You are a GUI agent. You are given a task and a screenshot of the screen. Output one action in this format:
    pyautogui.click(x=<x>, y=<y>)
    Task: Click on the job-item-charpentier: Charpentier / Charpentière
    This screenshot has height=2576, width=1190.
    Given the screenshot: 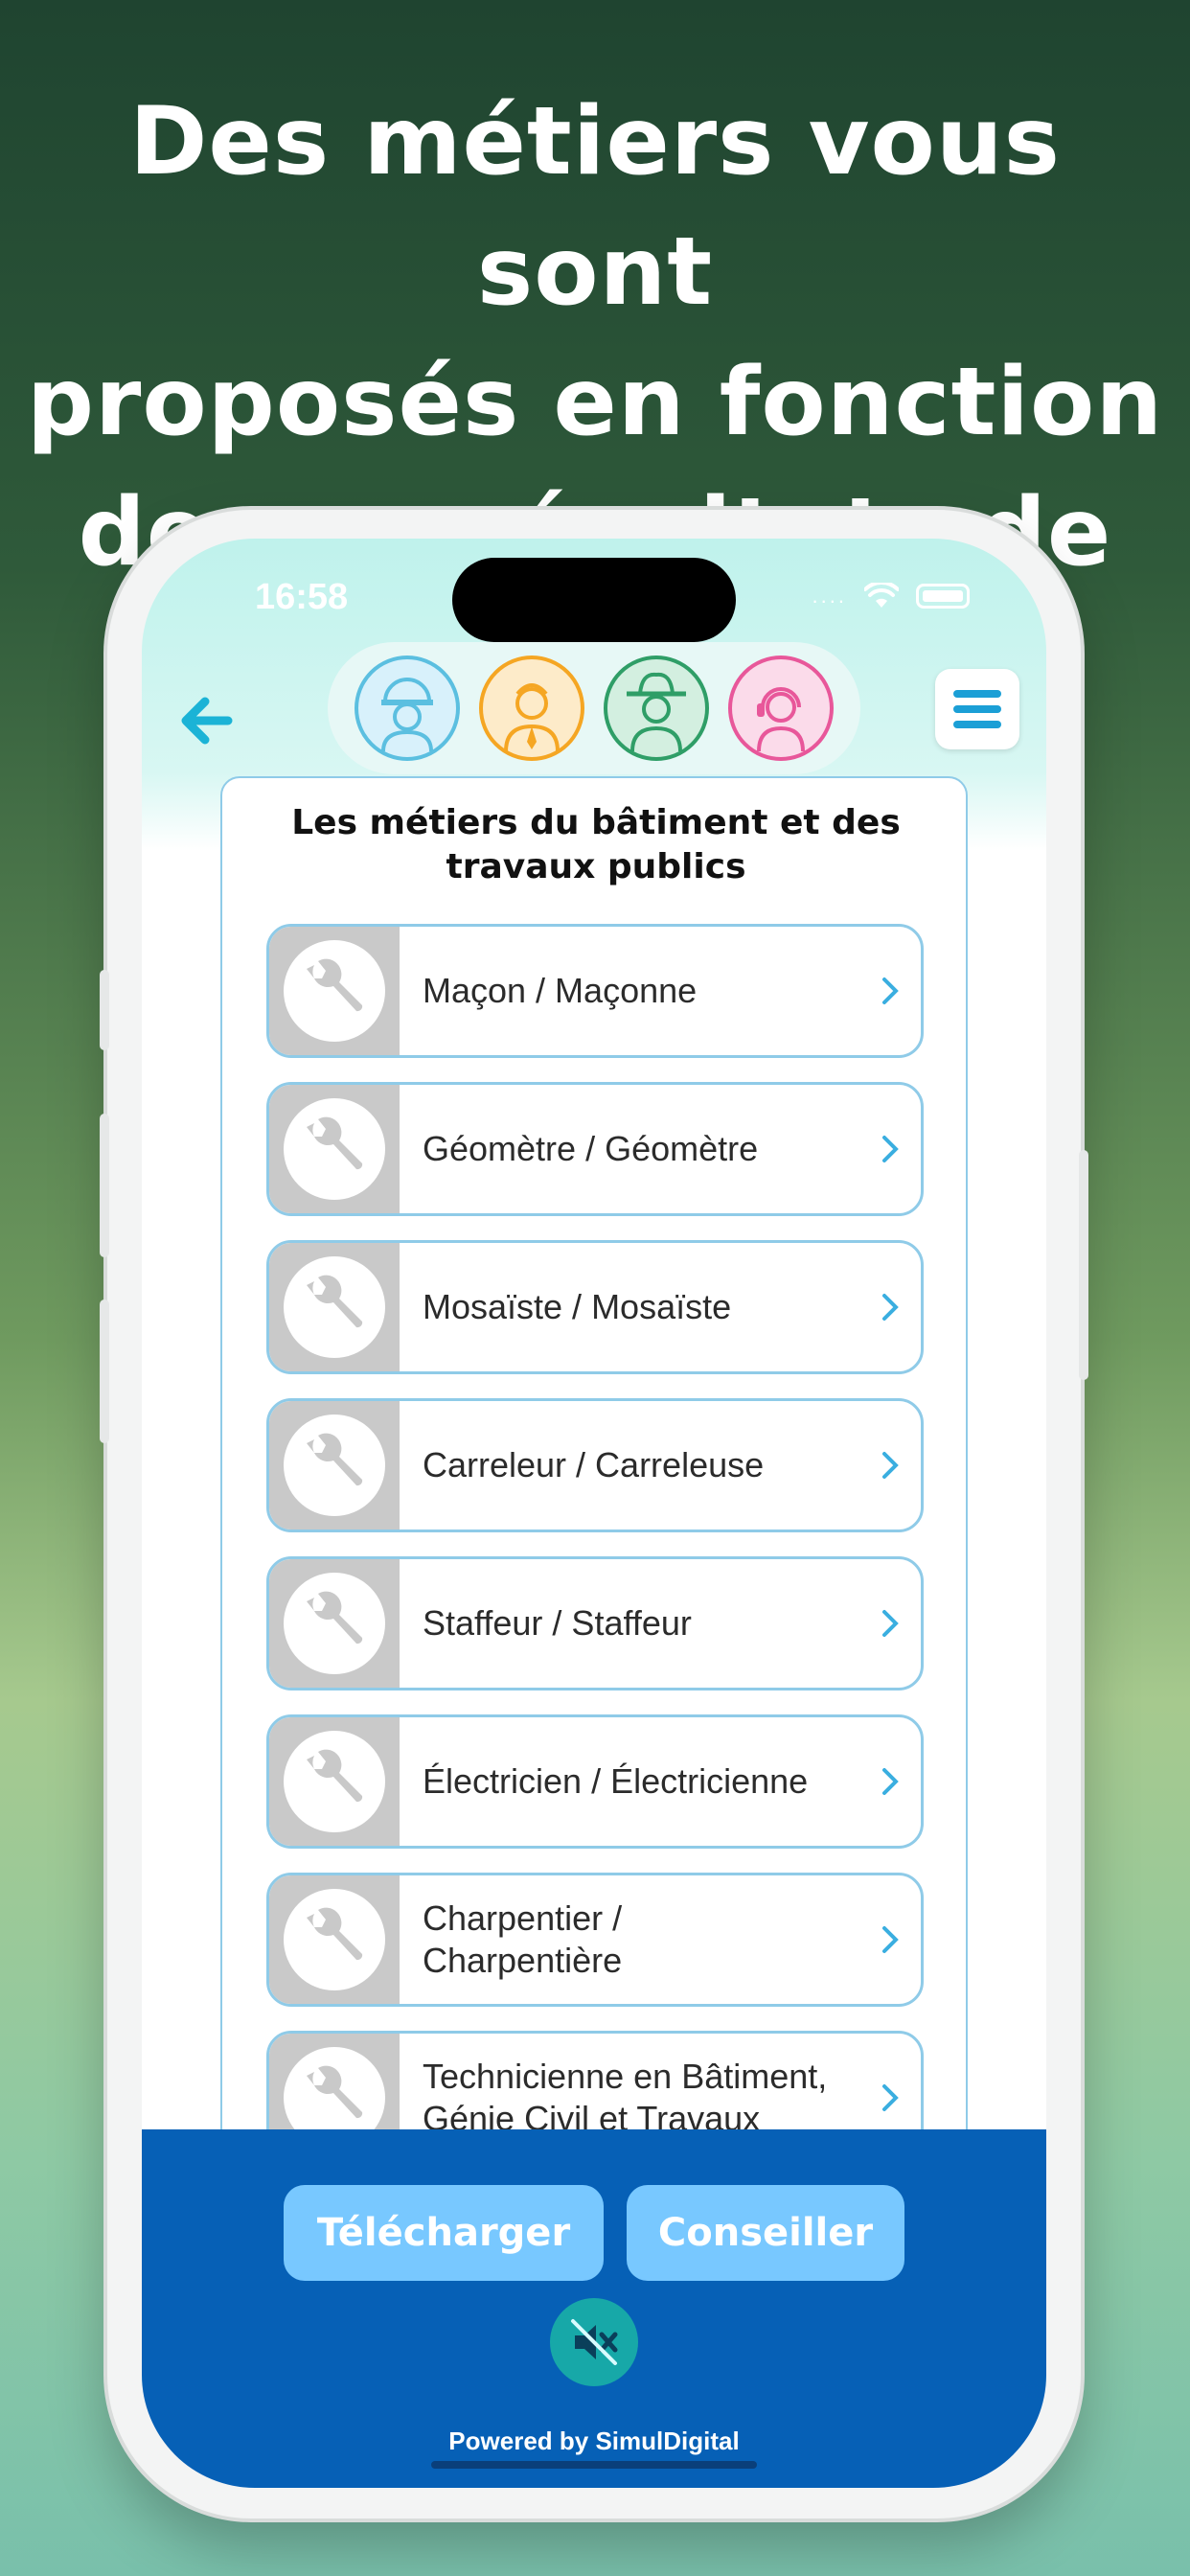 What is the action you would take?
    pyautogui.click(x=595, y=1940)
    